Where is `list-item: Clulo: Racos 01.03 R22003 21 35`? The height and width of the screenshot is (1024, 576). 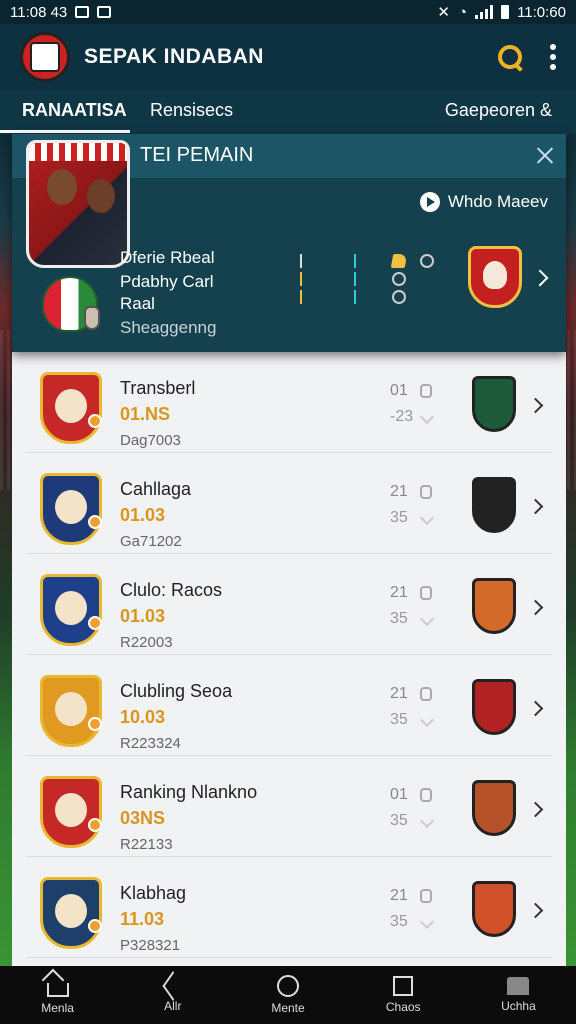 list-item: Clulo: Racos 01.03 R22003 21 35 is located at coordinates (289, 604).